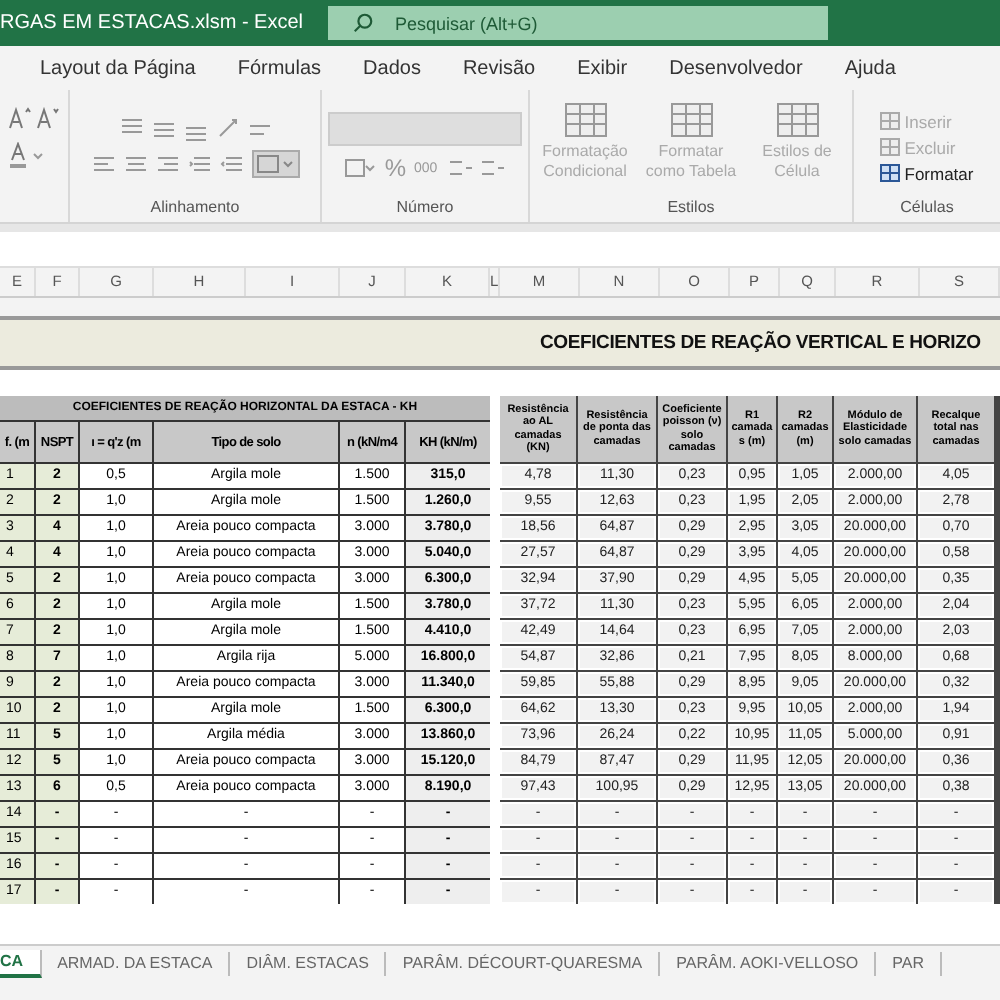  Describe the element at coordinates (279, 68) in the screenshot. I see `menu-tab: Fórmulas` at that location.